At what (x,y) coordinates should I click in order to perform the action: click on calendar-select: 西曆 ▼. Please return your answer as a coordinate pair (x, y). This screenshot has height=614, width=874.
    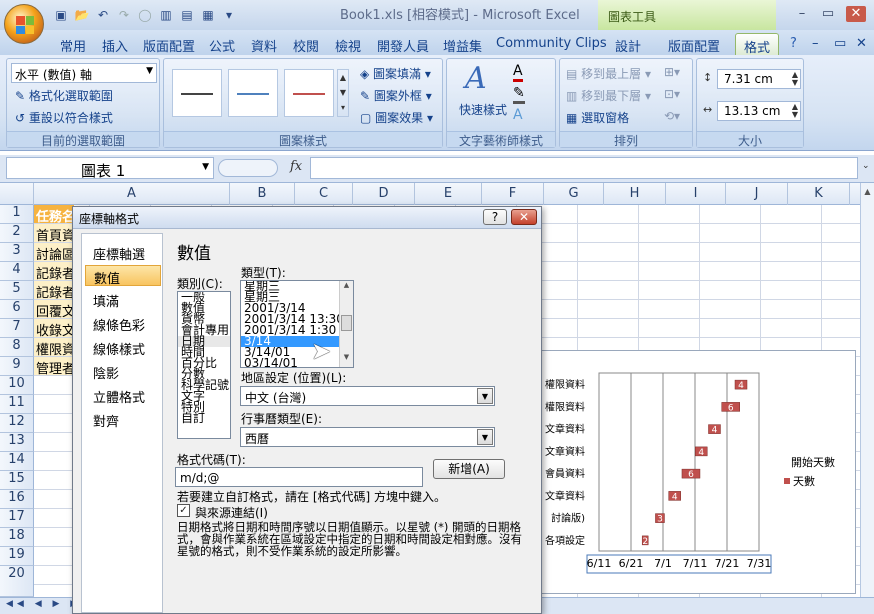
    Looking at the image, I should click on (367, 437).